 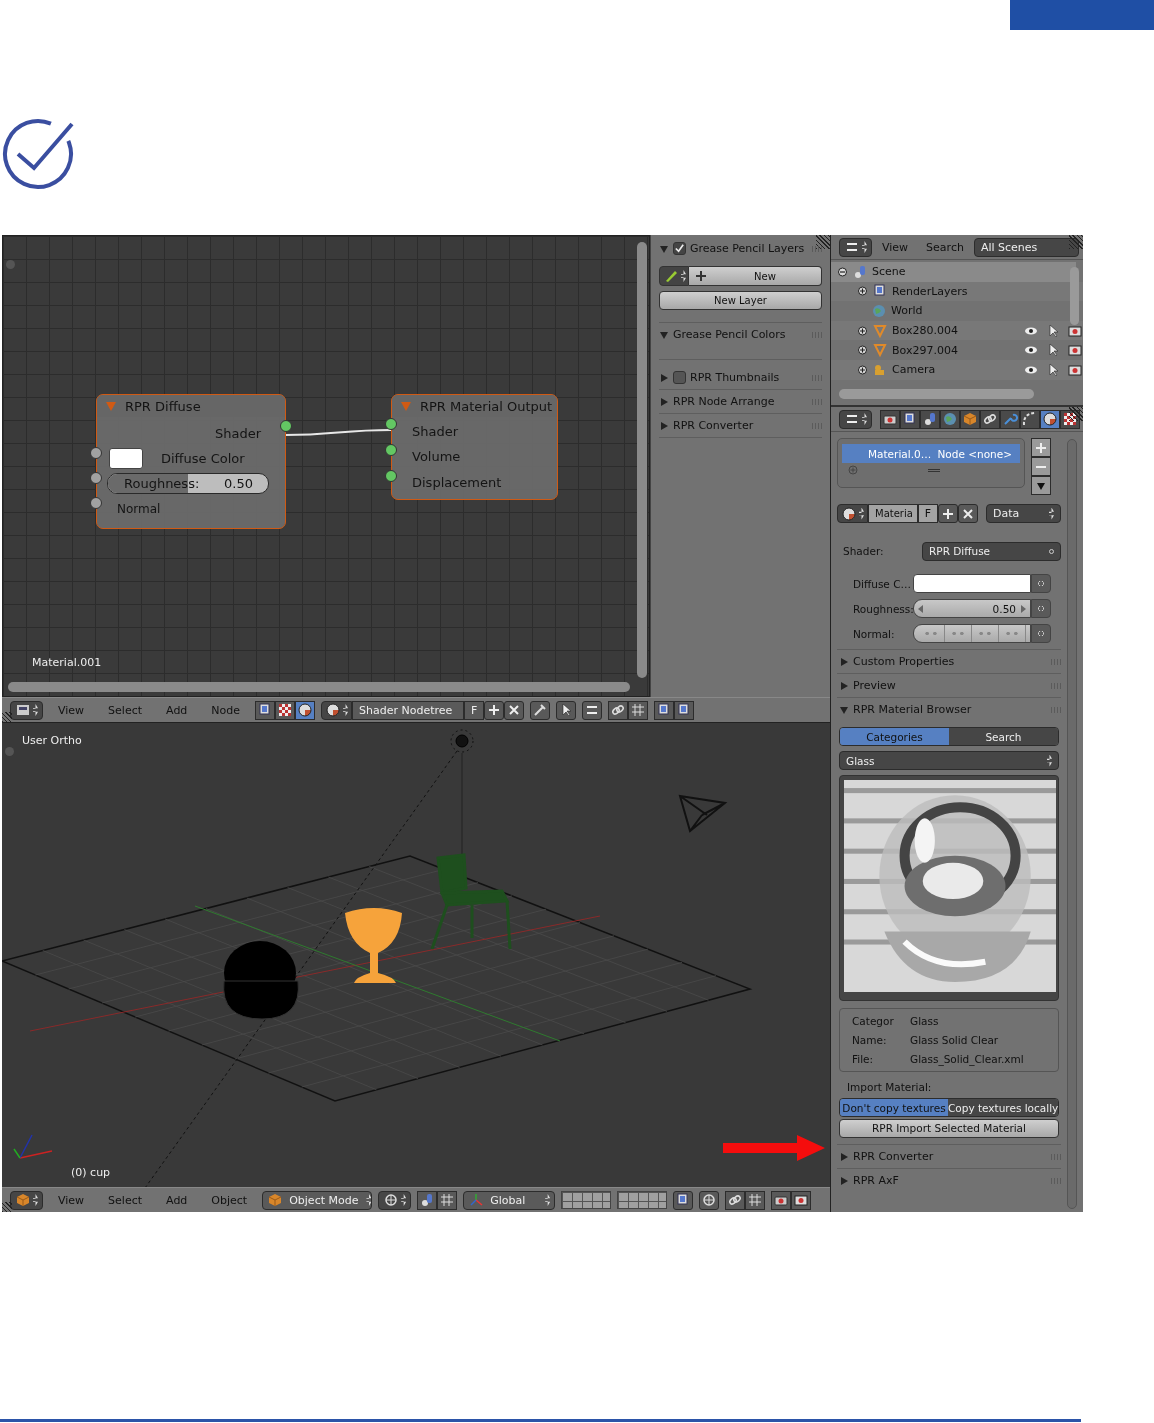 I want to click on menu-item: Object, so click(x=229, y=1200).